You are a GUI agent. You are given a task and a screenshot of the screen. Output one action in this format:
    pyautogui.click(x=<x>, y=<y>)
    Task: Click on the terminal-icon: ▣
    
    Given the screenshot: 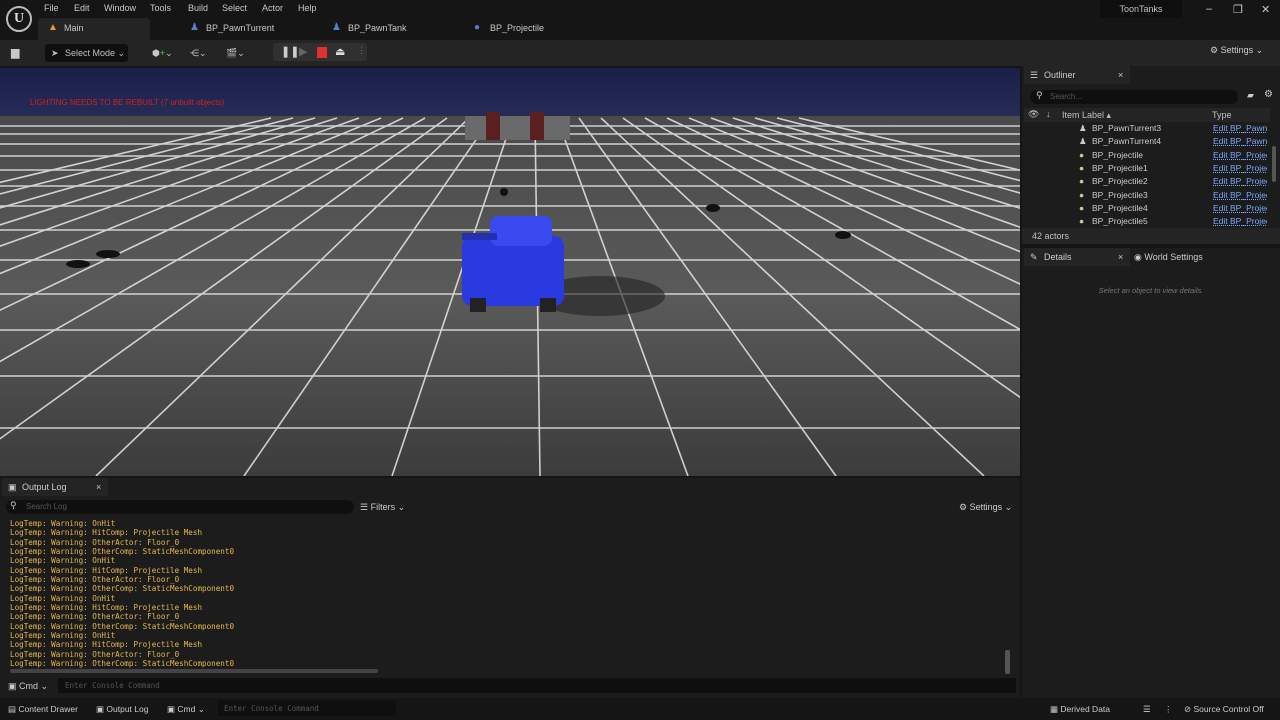 What is the action you would take?
    pyautogui.click(x=12, y=487)
    